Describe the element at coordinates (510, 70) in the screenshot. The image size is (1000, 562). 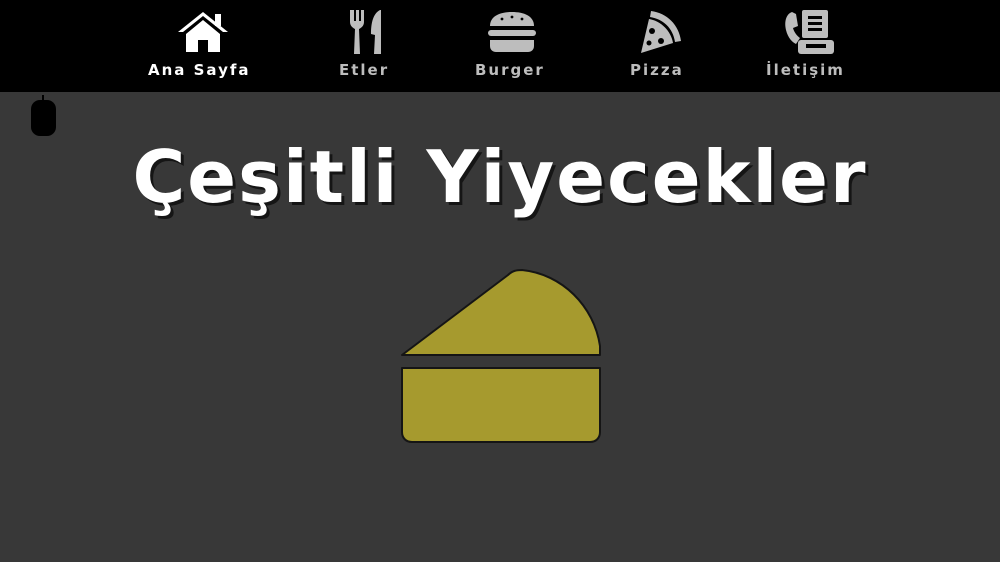
I see `nav-label-burger: Burger` at that location.